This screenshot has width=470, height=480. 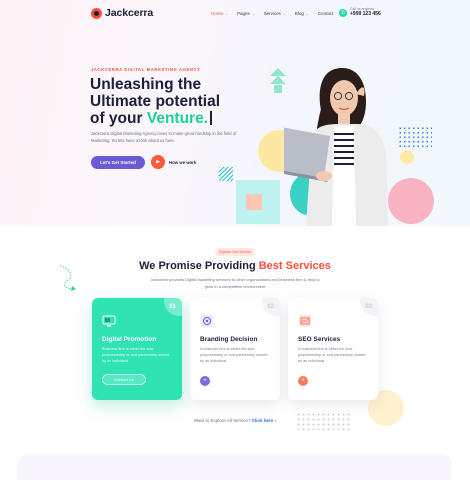 I want to click on click-here-link: Click here, so click(x=263, y=420).